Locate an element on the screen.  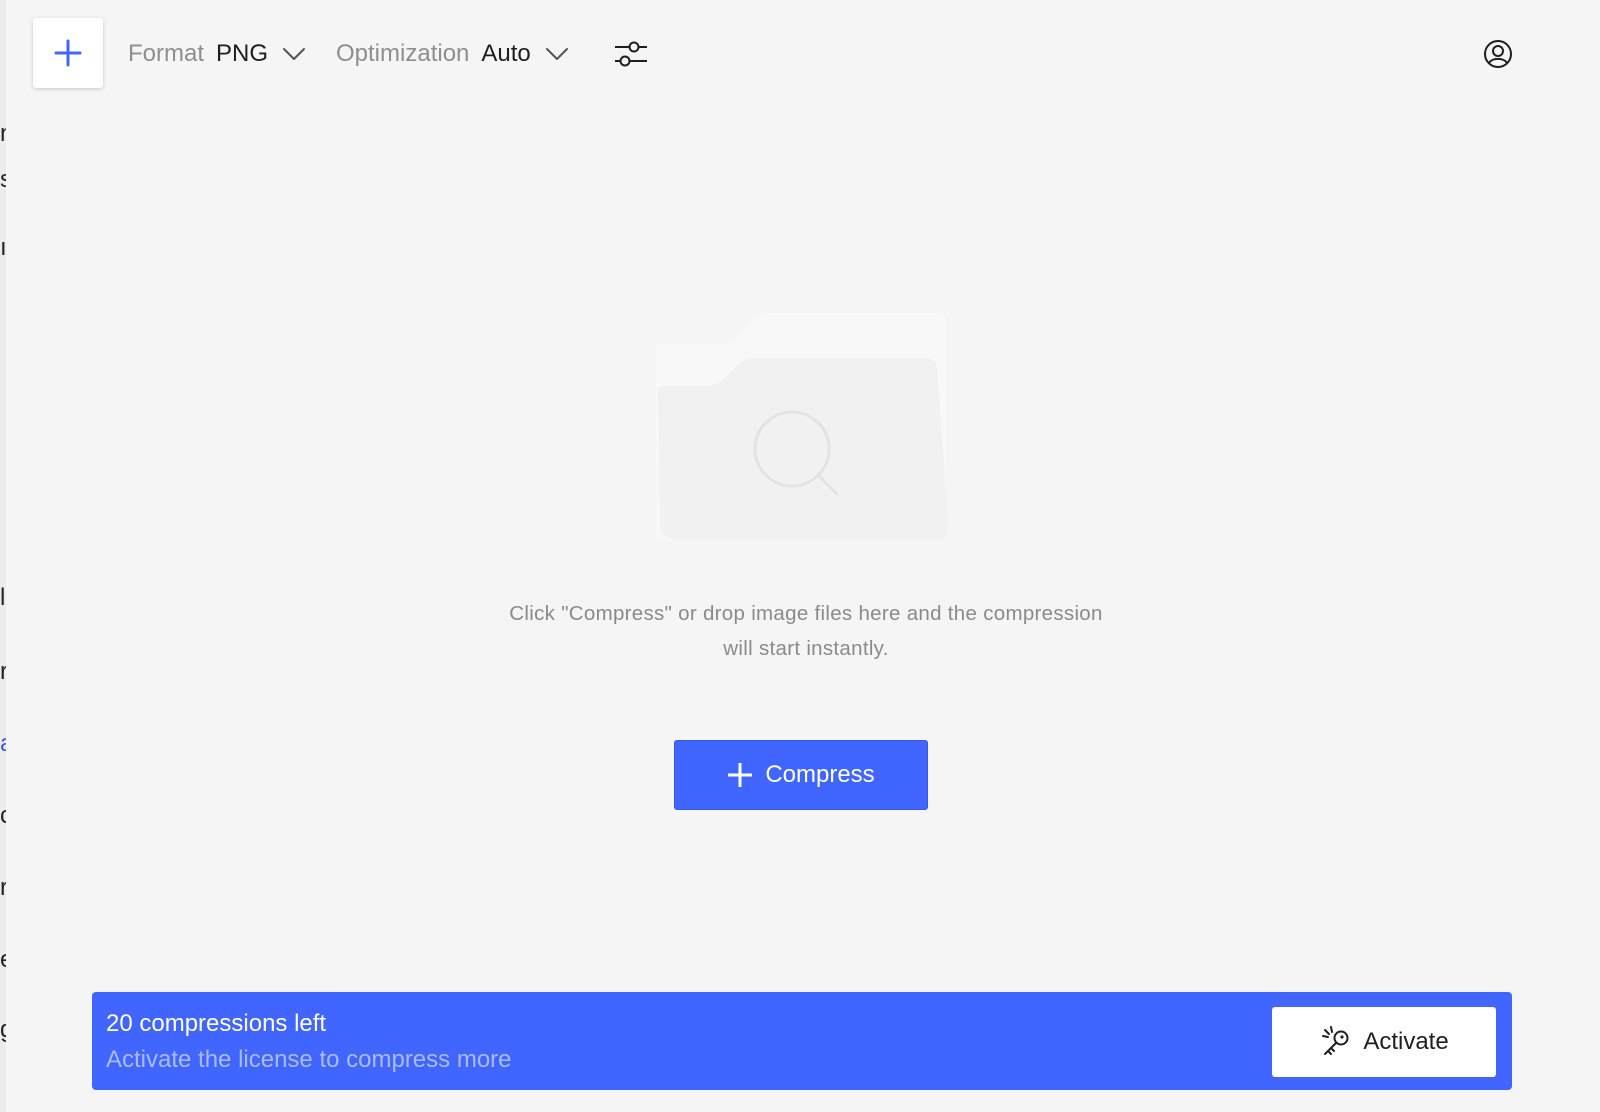
sliders-icon is located at coordinates (631, 54).